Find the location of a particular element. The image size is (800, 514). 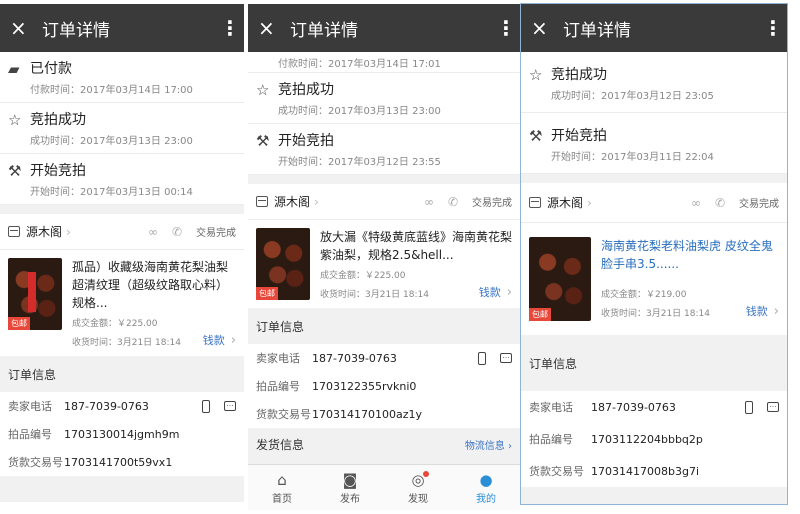

row-value: 1703130014jgmh9m is located at coordinates (122, 434).